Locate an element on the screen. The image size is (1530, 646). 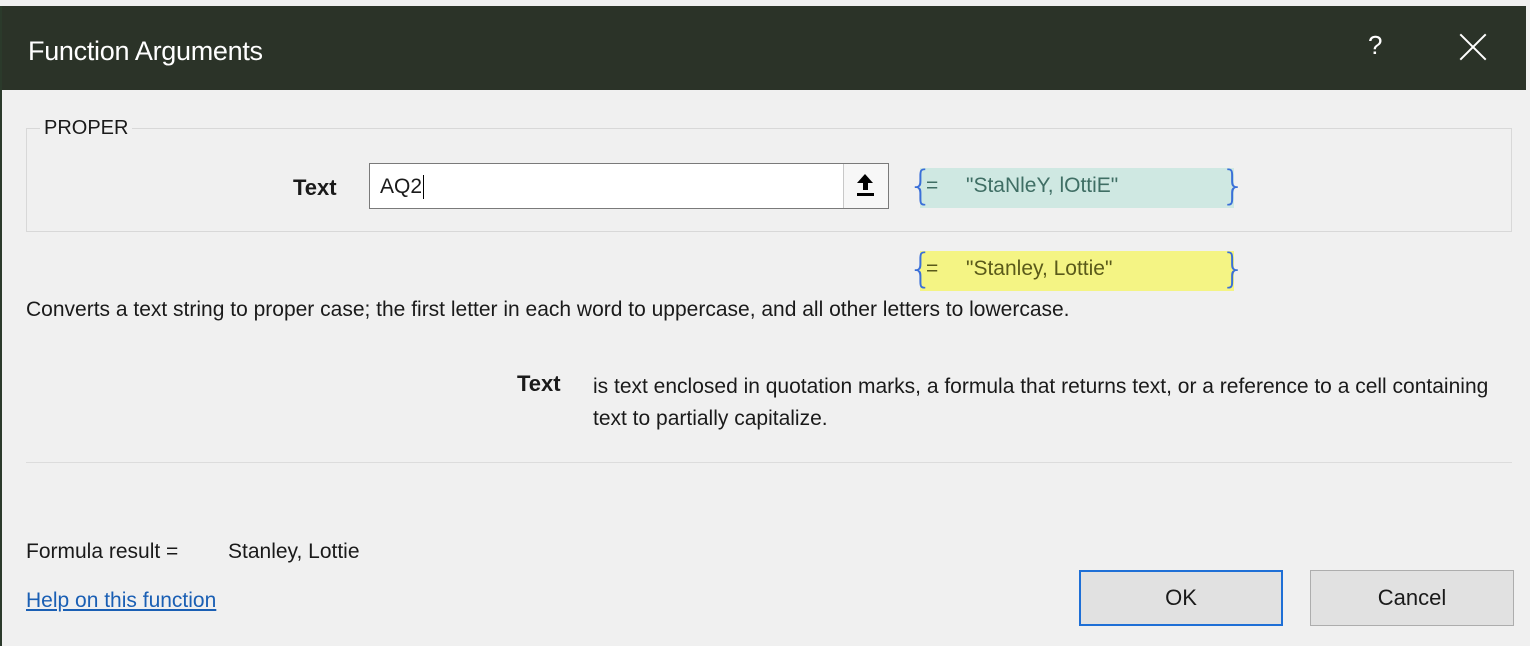
cancel-button: Cancel is located at coordinates (1412, 598).